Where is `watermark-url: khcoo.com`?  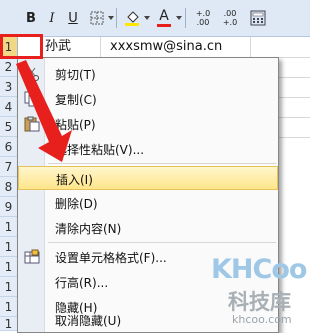 watermark-url: khcoo.com is located at coordinates (262, 319).